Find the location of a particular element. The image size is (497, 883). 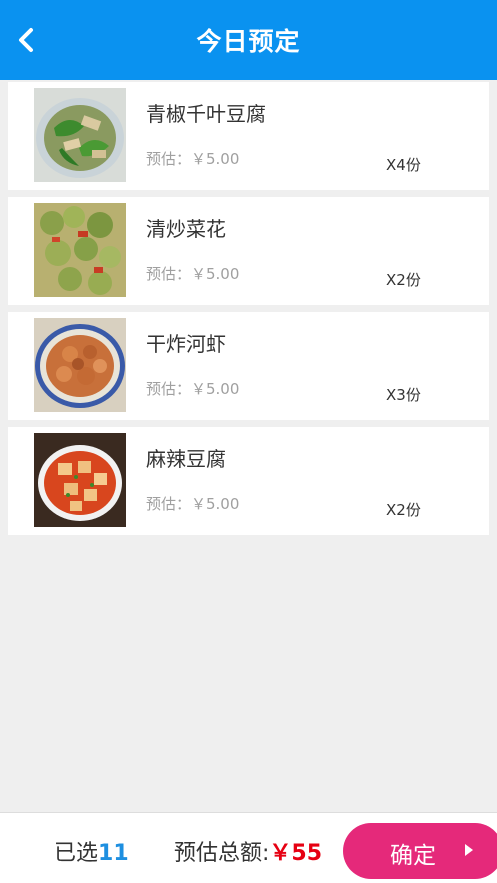

chevron-left-icon is located at coordinates (26, 40).